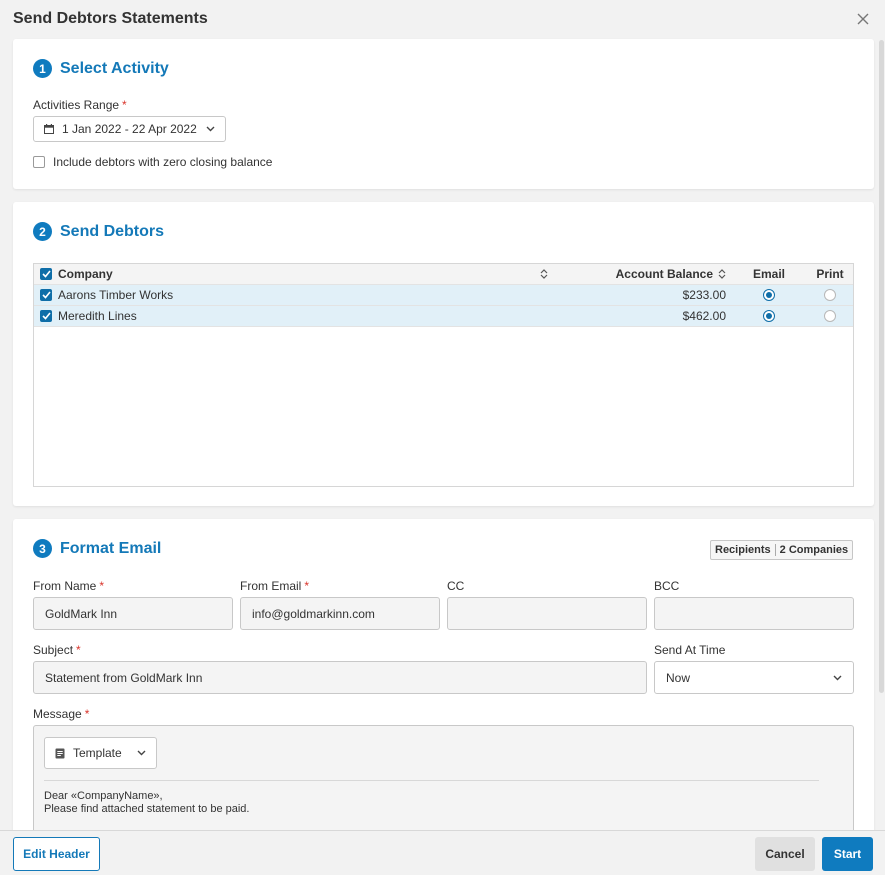  I want to click on subject-label: Subject *, so click(57, 650).